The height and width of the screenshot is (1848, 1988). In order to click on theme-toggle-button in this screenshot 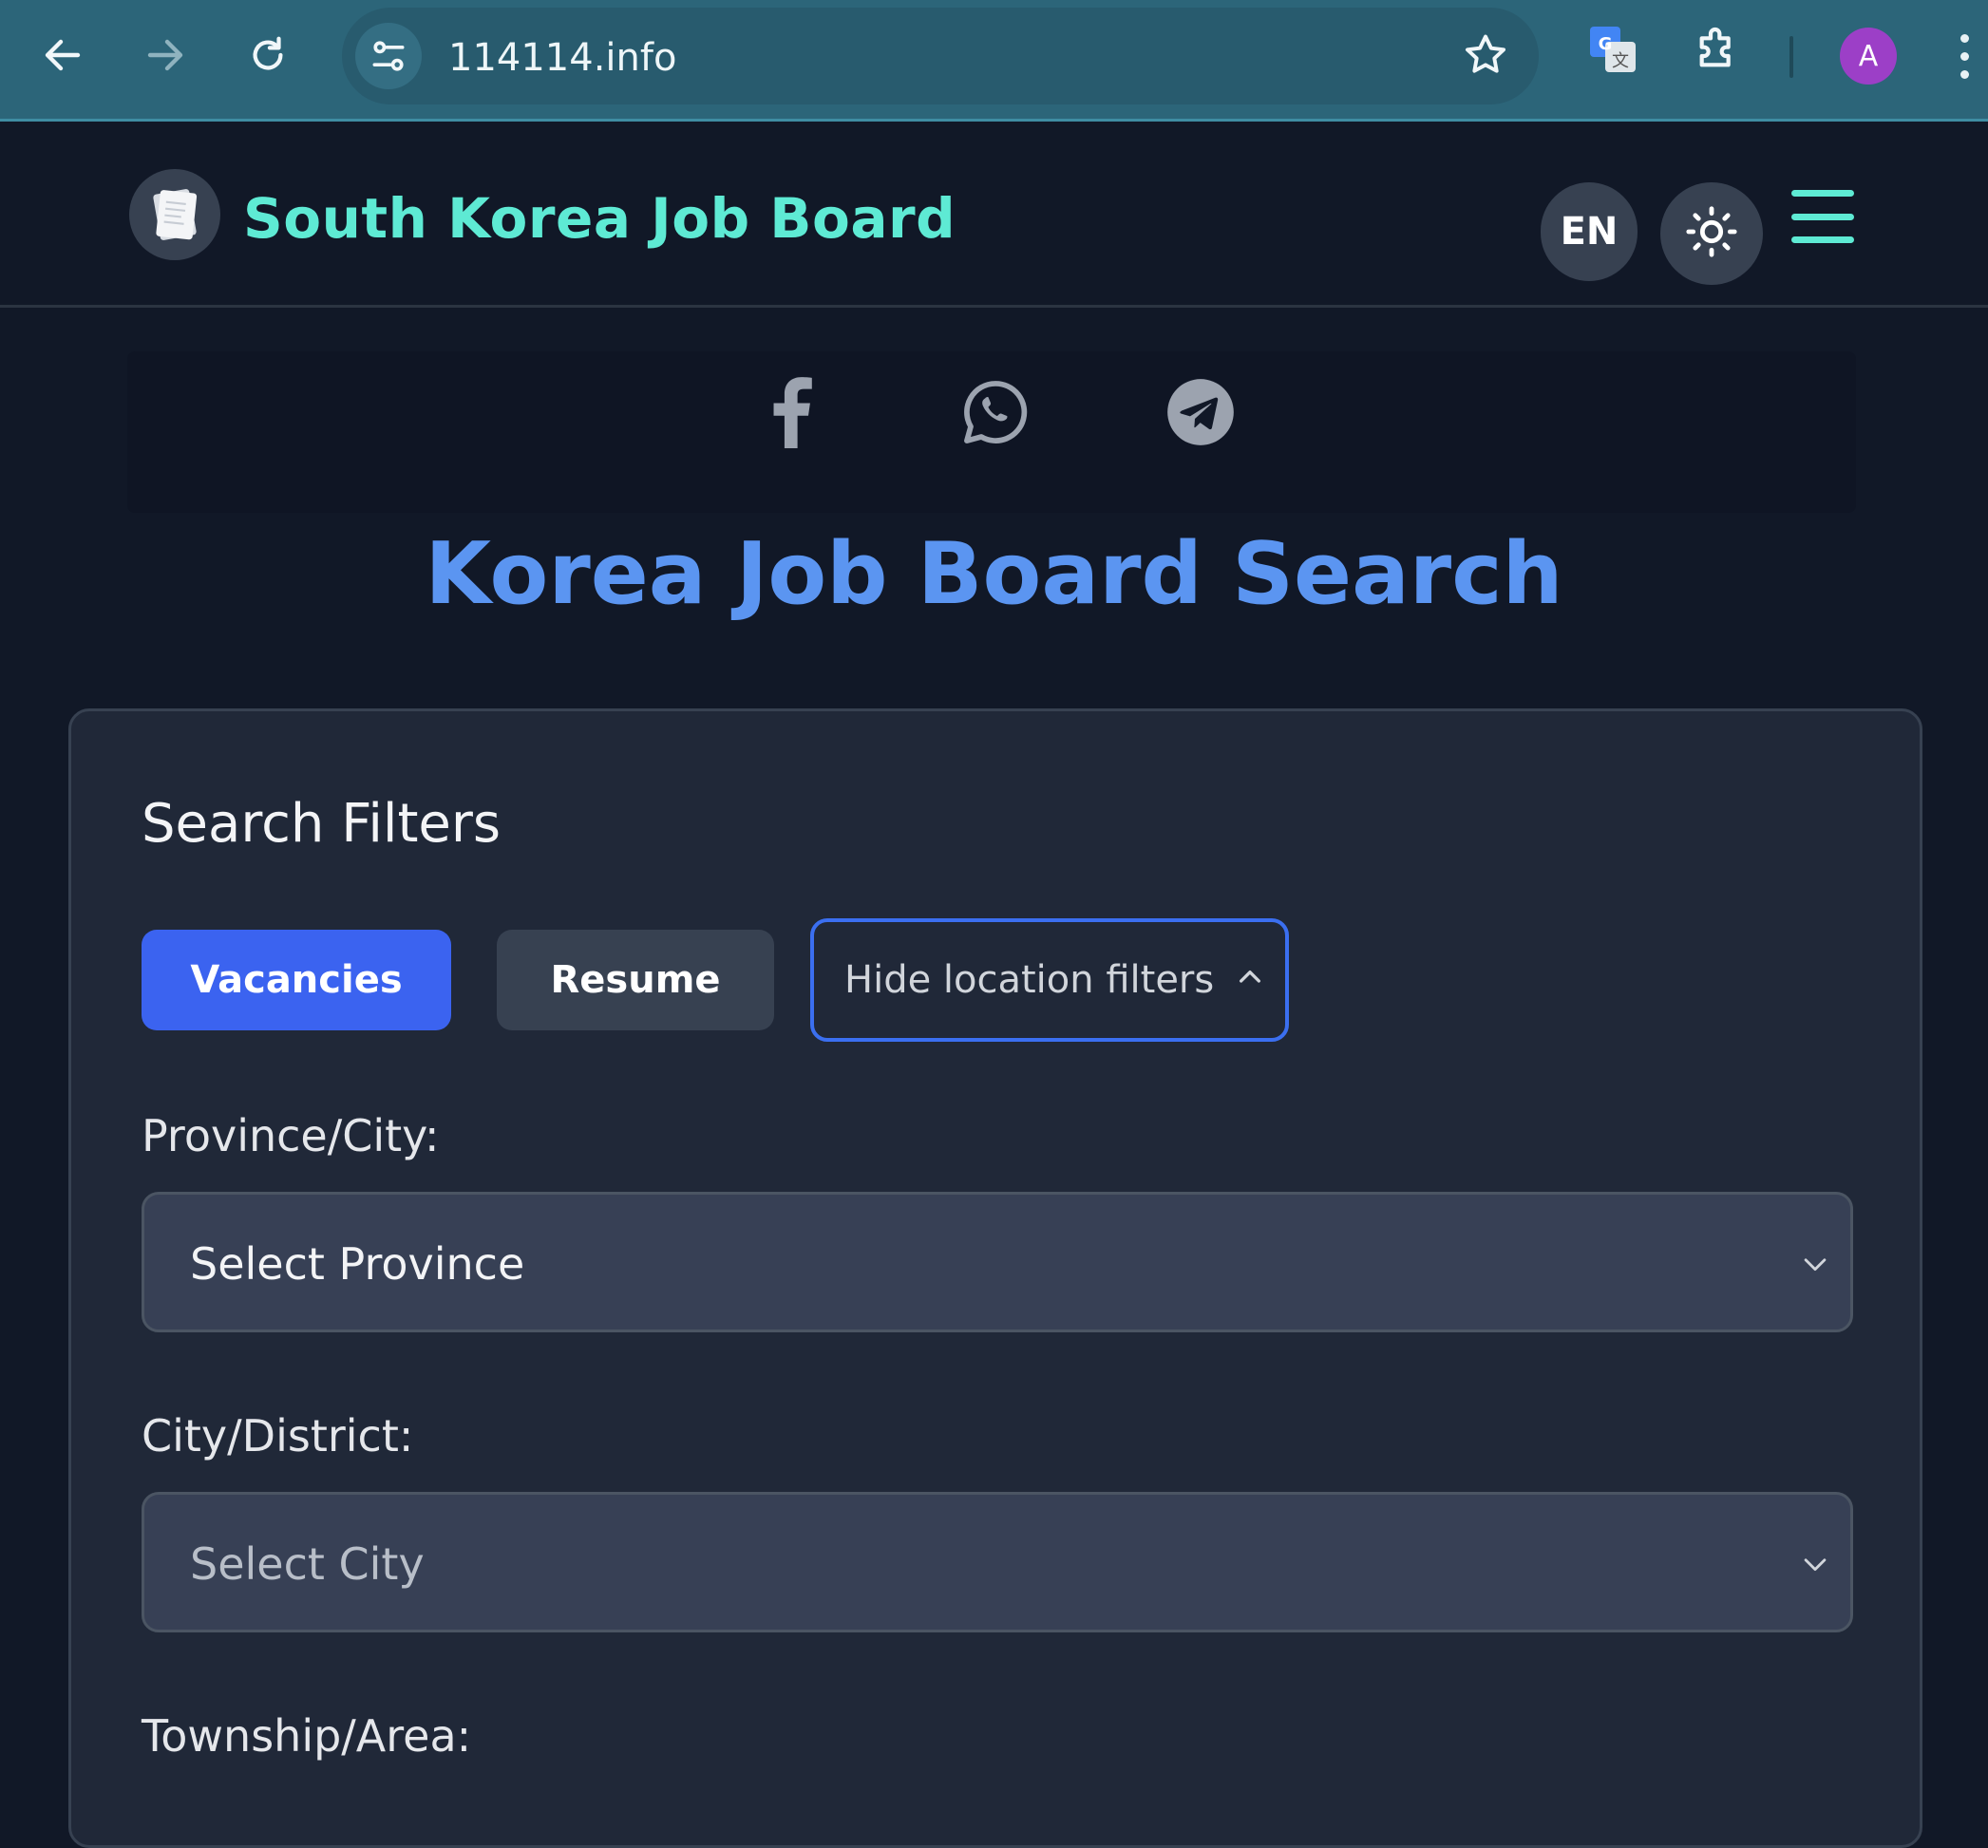, I will do `click(1712, 233)`.